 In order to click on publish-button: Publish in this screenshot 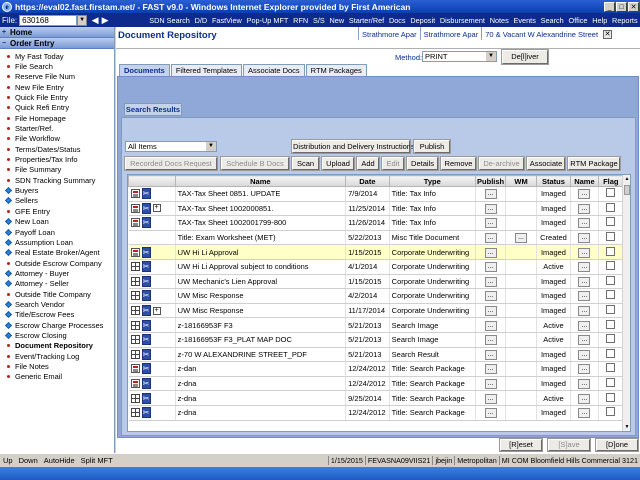, I will do `click(432, 146)`.